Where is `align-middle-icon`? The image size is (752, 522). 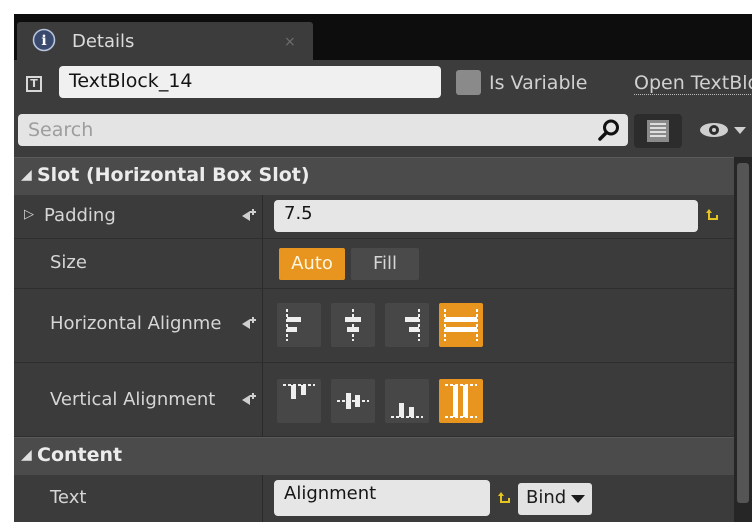 align-middle-icon is located at coordinates (353, 401).